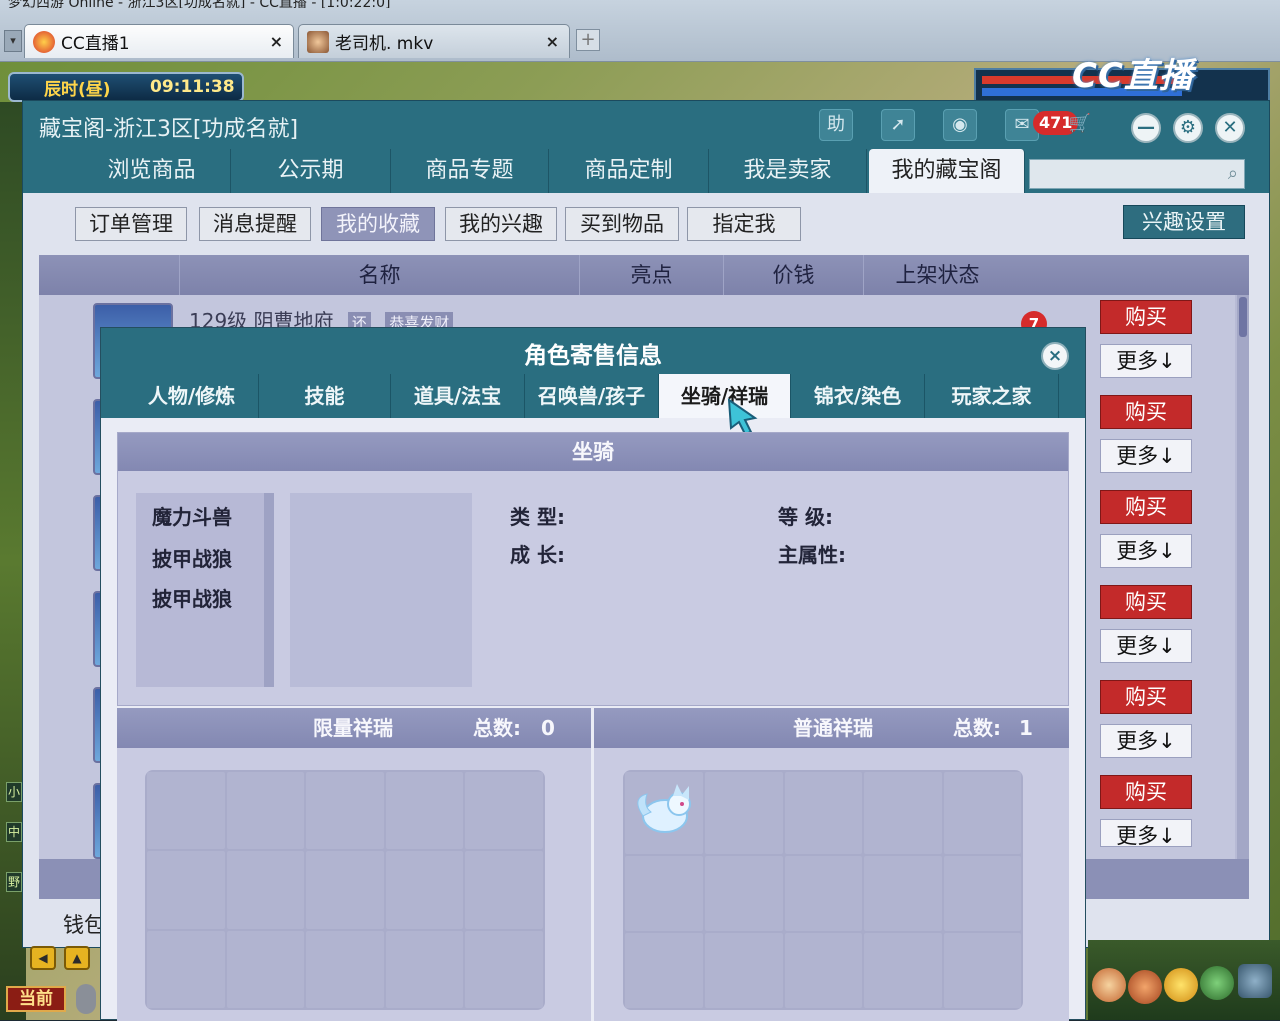 The image size is (1280, 1021). Describe the element at coordinates (36, 999) in the screenshot. I see `current-channel-button: 当前` at that location.